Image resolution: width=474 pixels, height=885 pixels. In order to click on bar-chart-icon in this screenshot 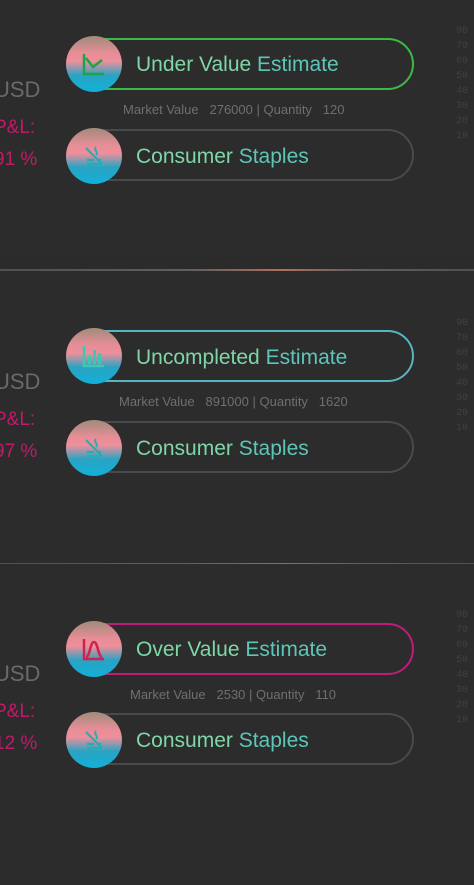, I will do `click(93, 357)`.